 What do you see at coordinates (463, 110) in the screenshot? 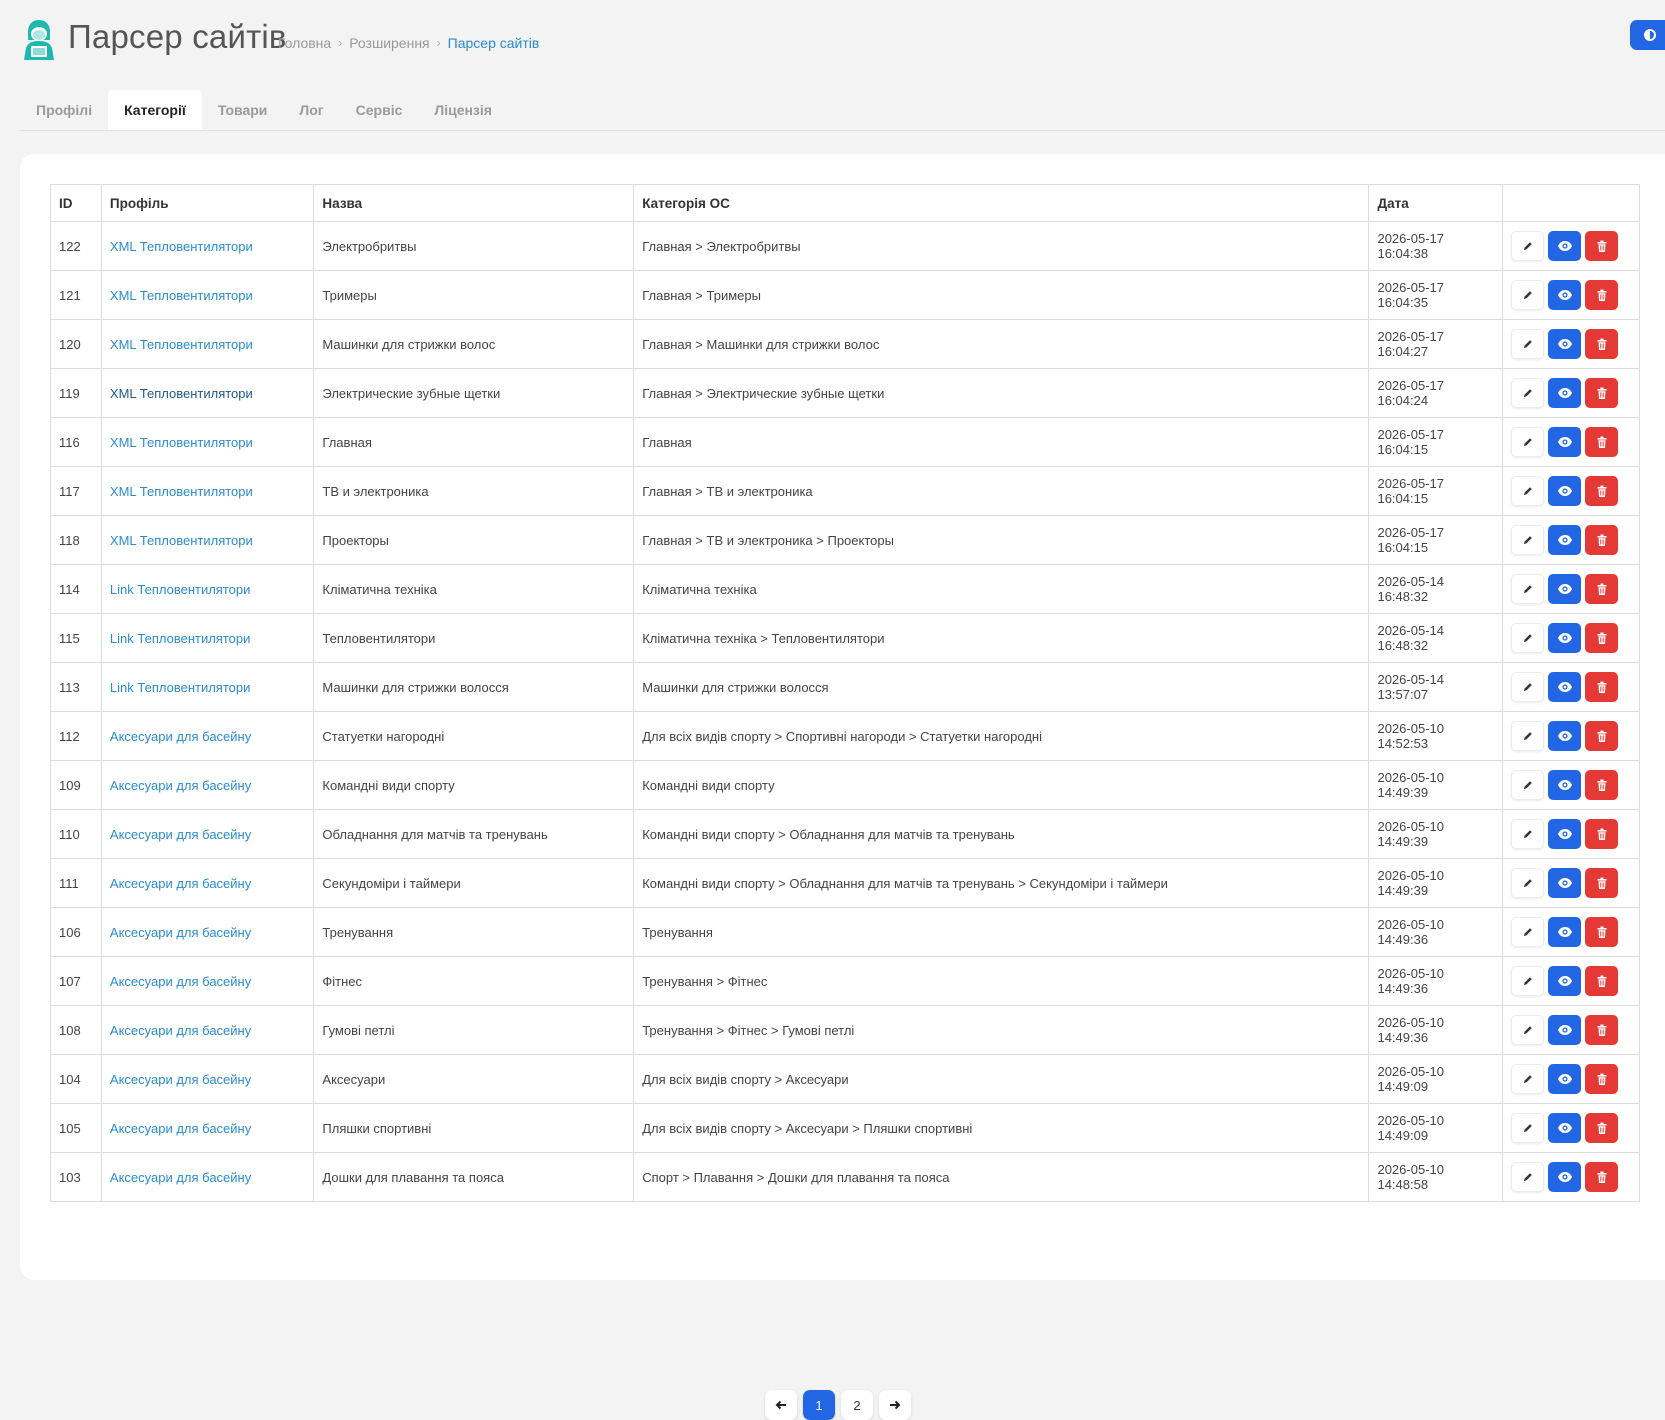
I see `tab-license: Ліцензія` at bounding box center [463, 110].